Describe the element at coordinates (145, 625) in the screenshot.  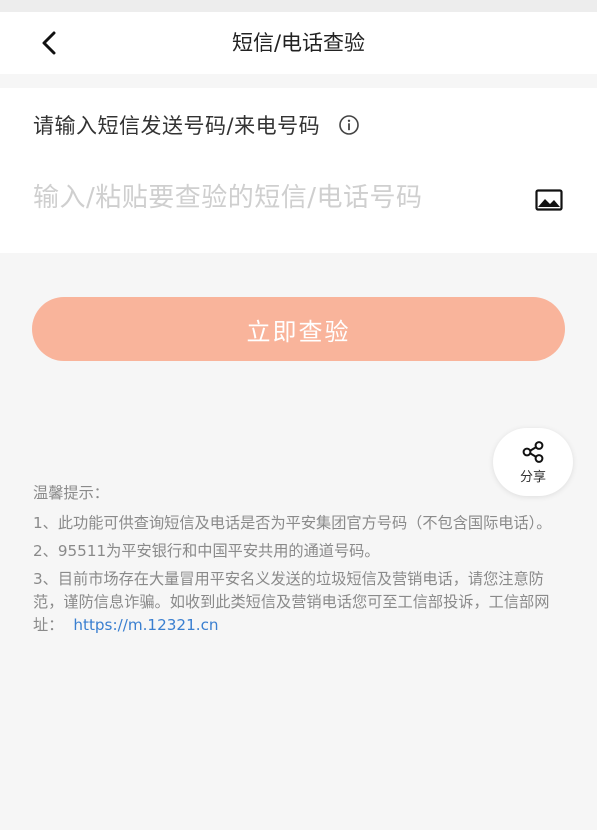
I see `miit-link: https://m.12321.cn` at that location.